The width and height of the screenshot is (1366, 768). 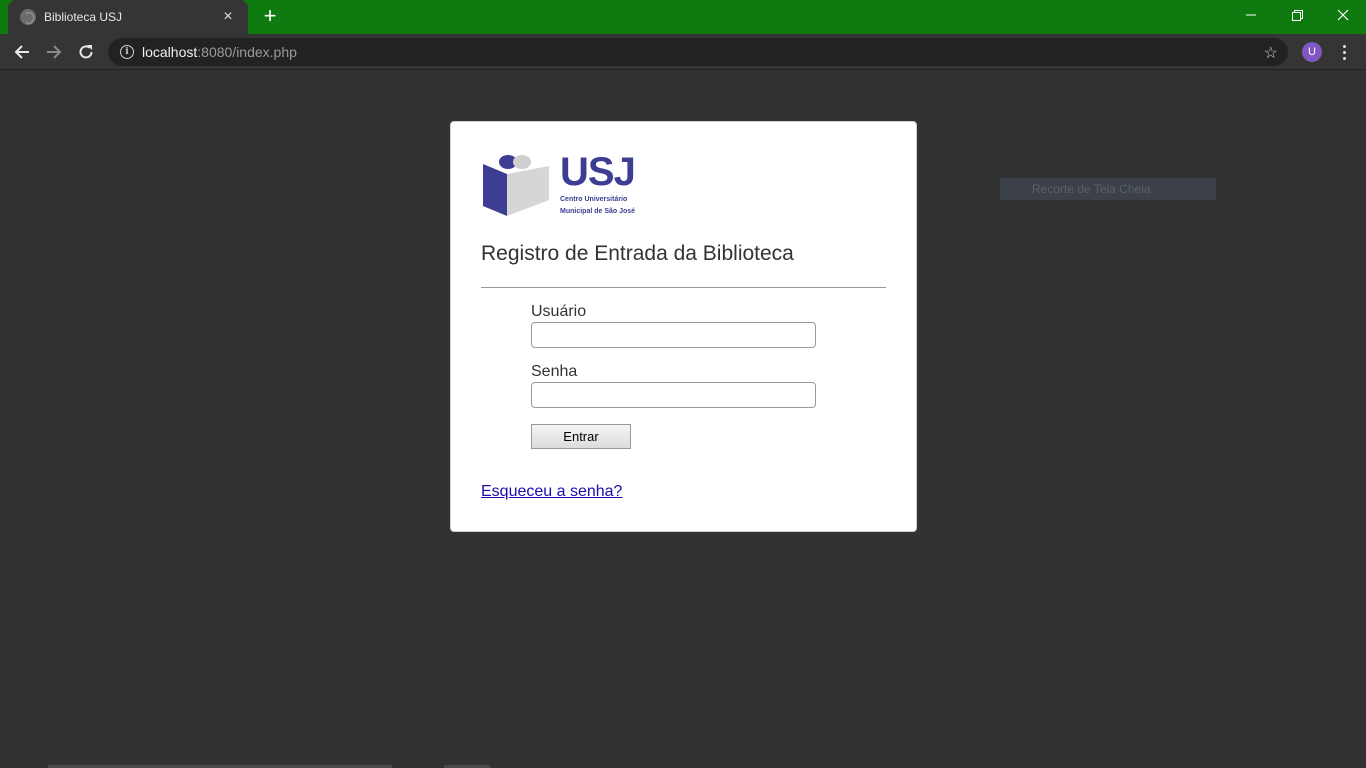 What do you see at coordinates (1271, 53) in the screenshot?
I see `star-icon: ☆` at bounding box center [1271, 53].